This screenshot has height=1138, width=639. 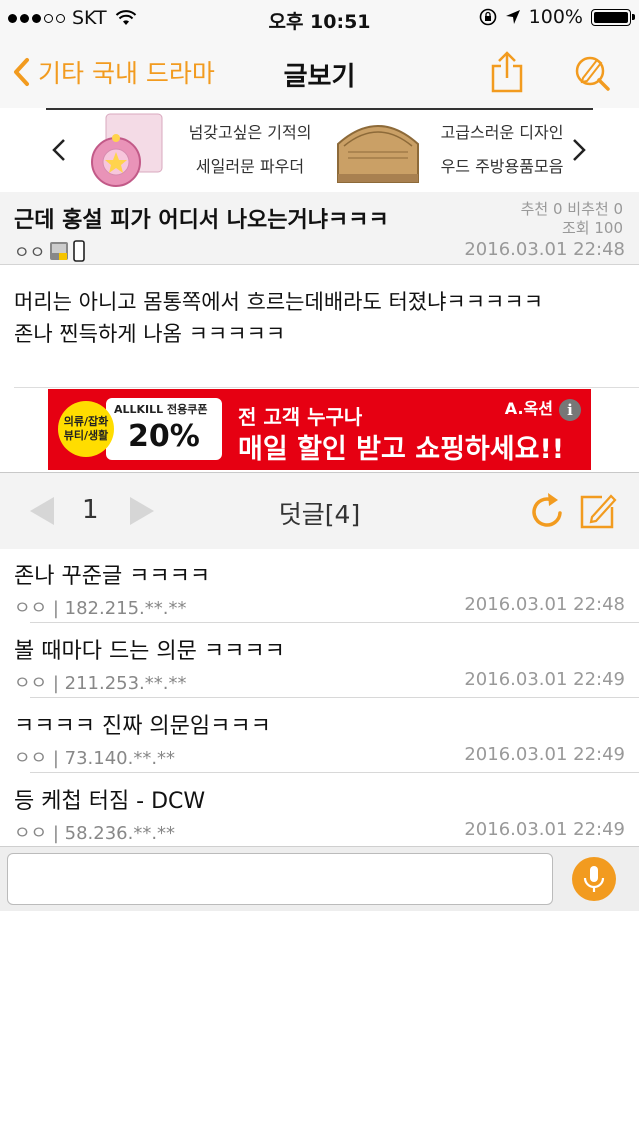 What do you see at coordinates (164, 436) in the screenshot?
I see `ad-percent: 20%` at bounding box center [164, 436].